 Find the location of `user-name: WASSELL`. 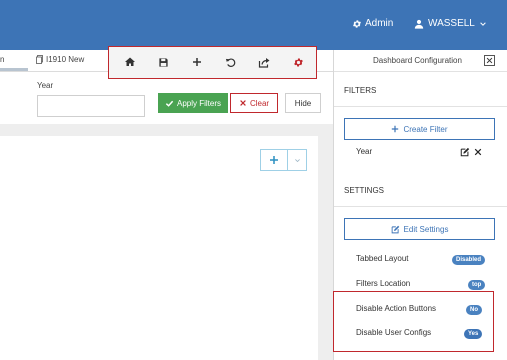

user-name: WASSELL is located at coordinates (451, 23).